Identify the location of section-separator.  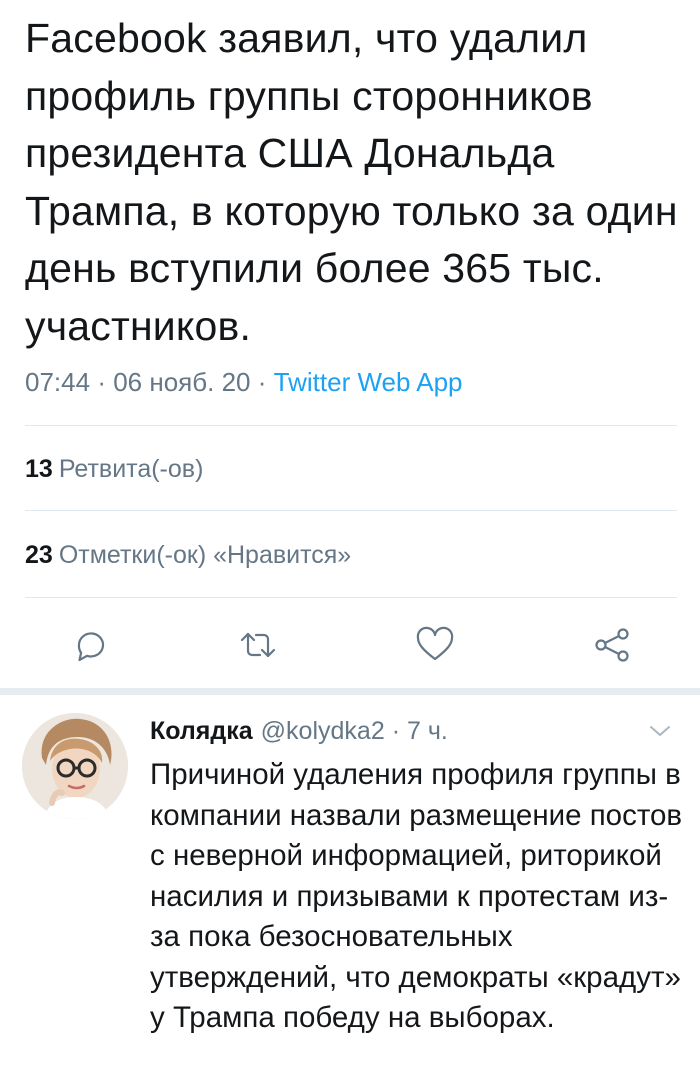
(350, 691).